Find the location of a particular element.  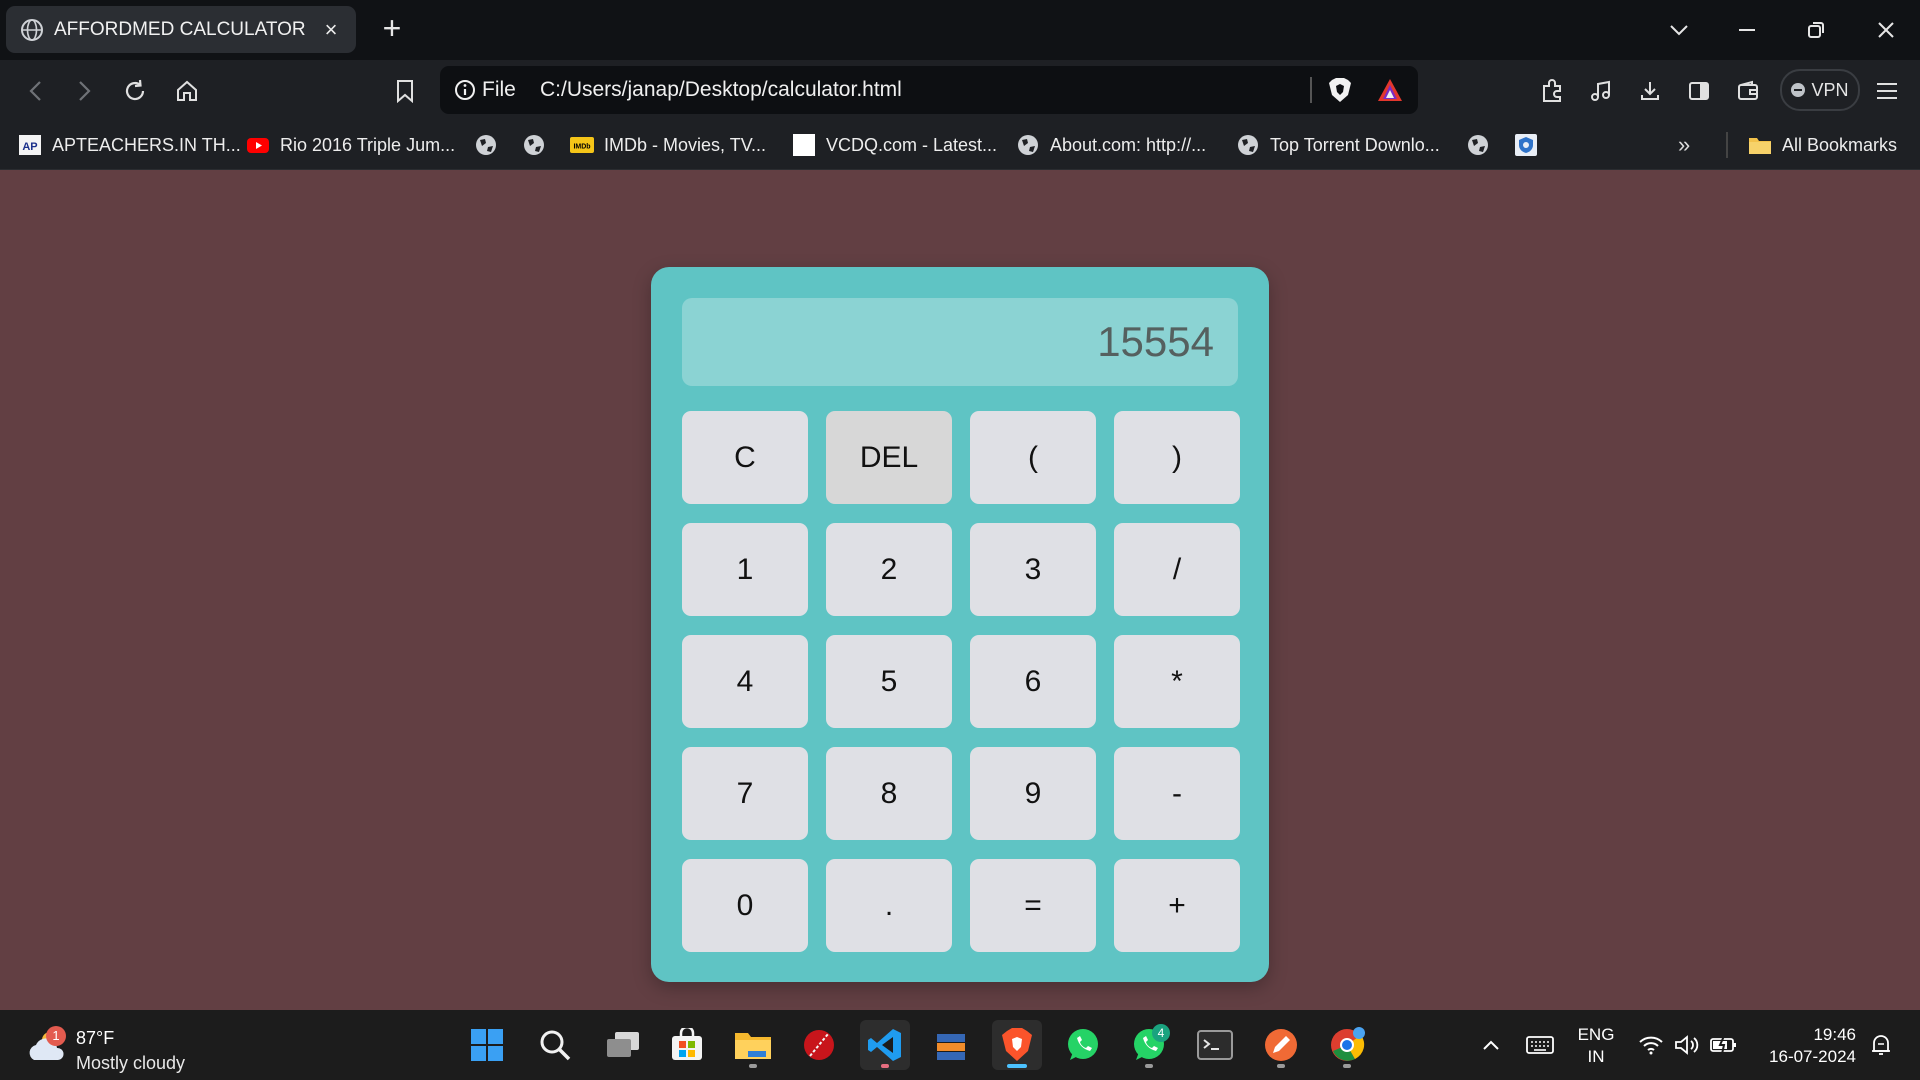

whatsapp-button is located at coordinates (1083, 1045).